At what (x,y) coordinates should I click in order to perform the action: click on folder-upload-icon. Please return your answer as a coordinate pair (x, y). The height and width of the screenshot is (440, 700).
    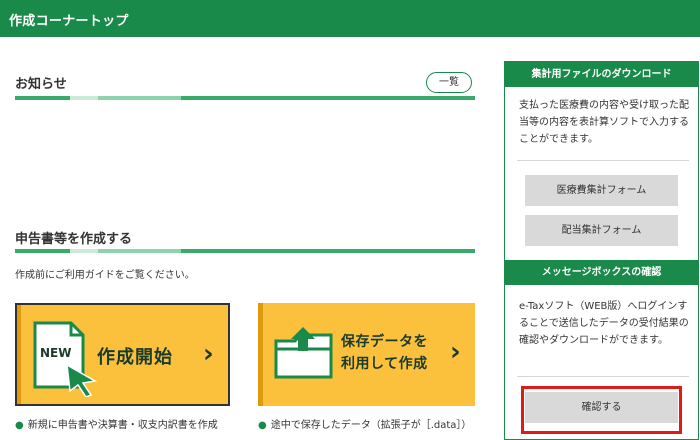
    Looking at the image, I should click on (303, 353).